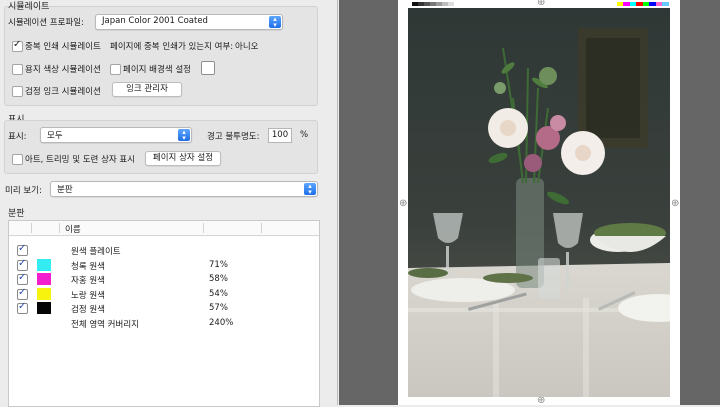 The image size is (720, 407). Describe the element at coordinates (280, 135) in the screenshot. I see `warning-opacity-input: 100` at that location.